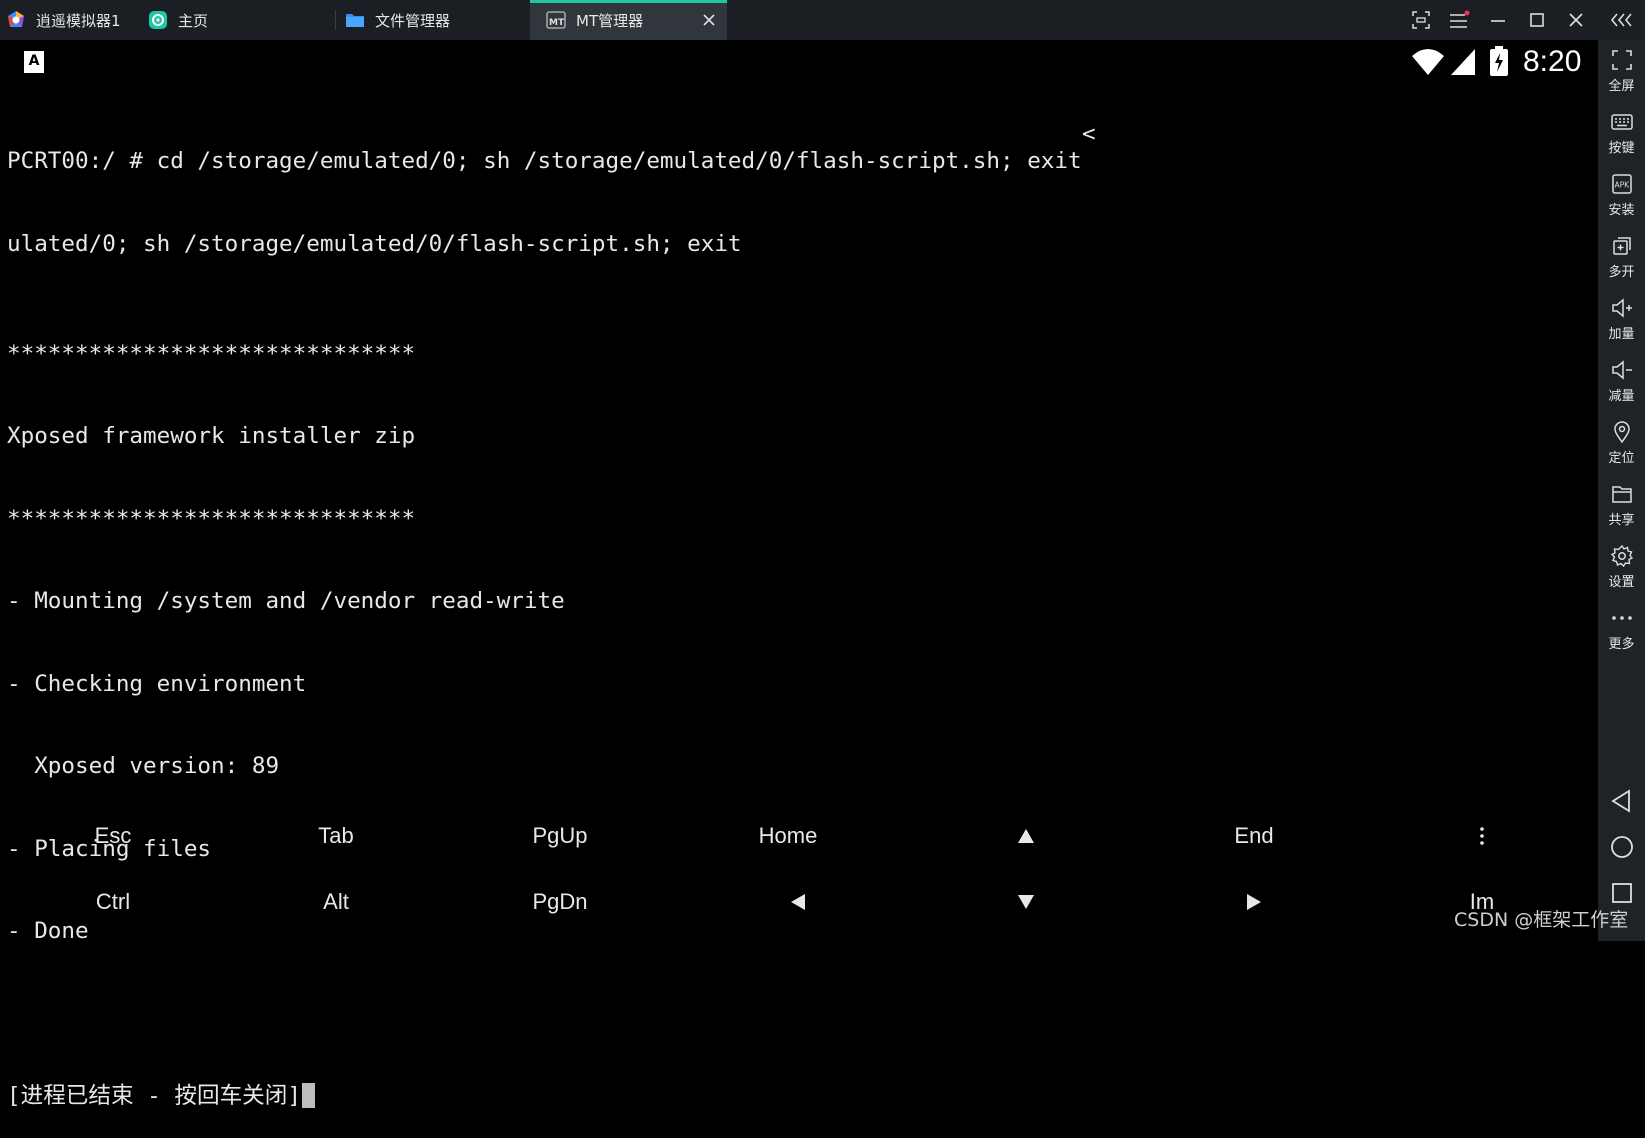 This screenshot has height=1138, width=1645. What do you see at coordinates (1421, 20) in the screenshot?
I see `screenshot-icon` at bounding box center [1421, 20].